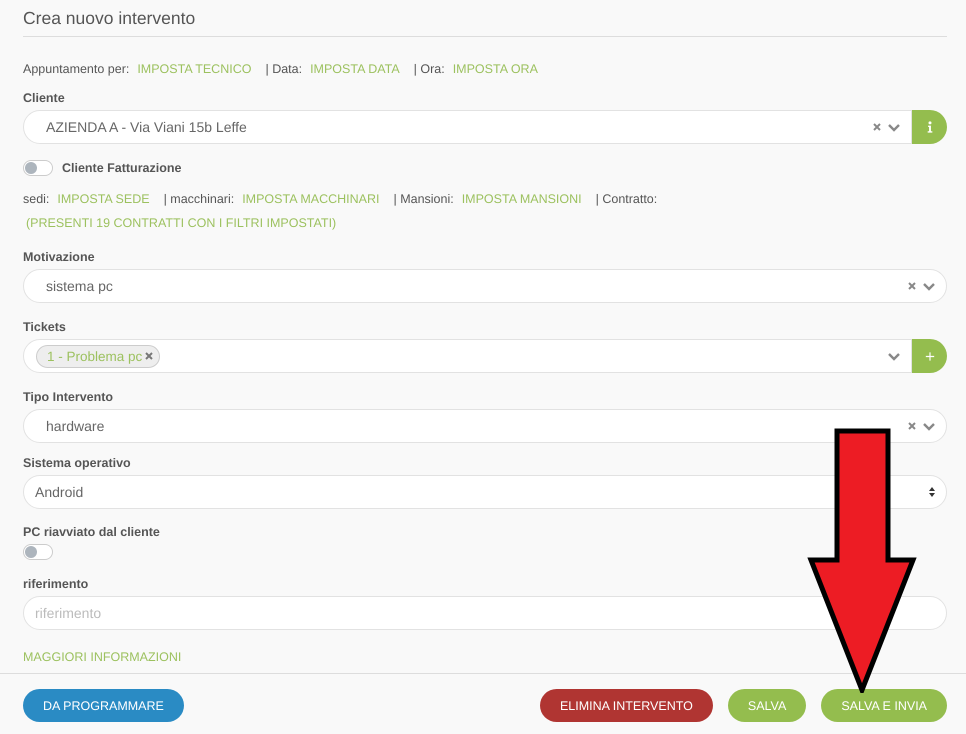 This screenshot has width=966, height=734. What do you see at coordinates (122, 168) in the screenshot?
I see `toggle-label: Cliente Fatturazione` at bounding box center [122, 168].